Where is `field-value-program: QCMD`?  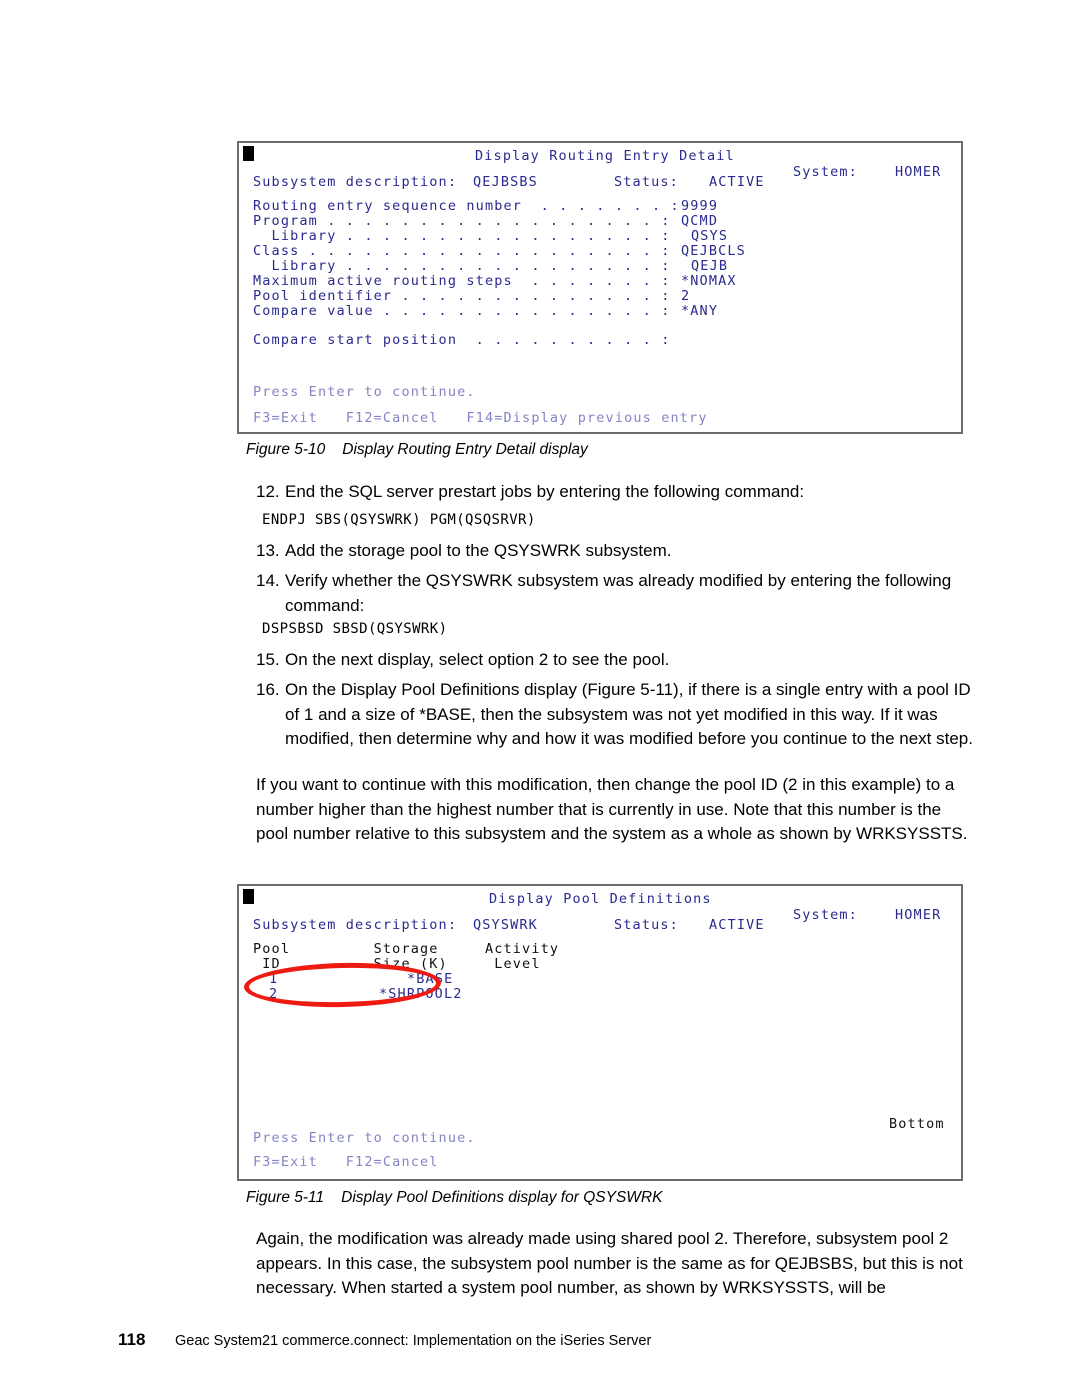
field-value-program: QCMD is located at coordinates (700, 221).